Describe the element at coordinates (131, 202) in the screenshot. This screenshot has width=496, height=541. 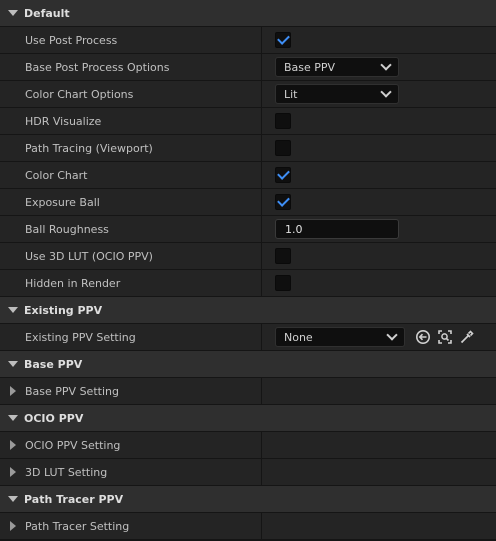
I see `property-name: Exposure Ball` at that location.